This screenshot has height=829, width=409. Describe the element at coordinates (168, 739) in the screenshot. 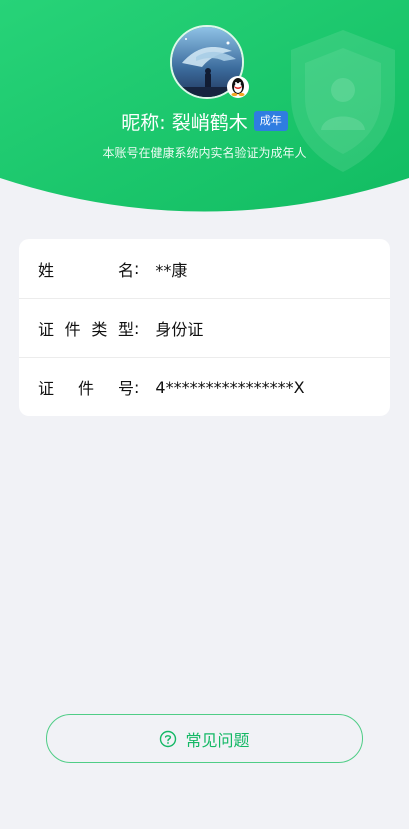

I see `question-circle-icon` at that location.